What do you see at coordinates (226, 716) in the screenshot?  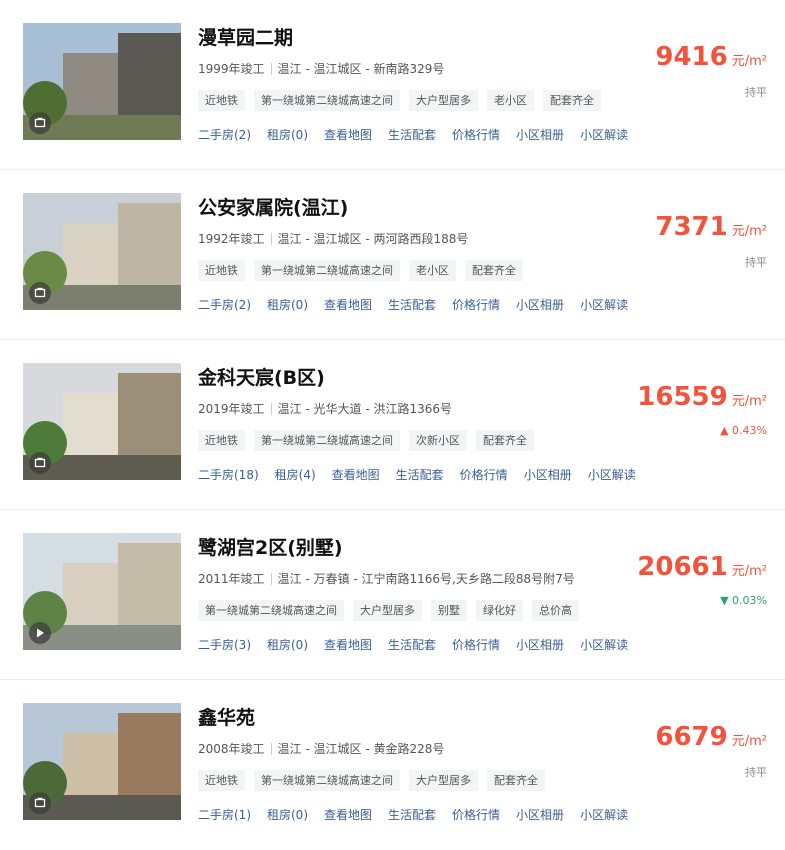 I see `community-name: 鑫华苑` at bounding box center [226, 716].